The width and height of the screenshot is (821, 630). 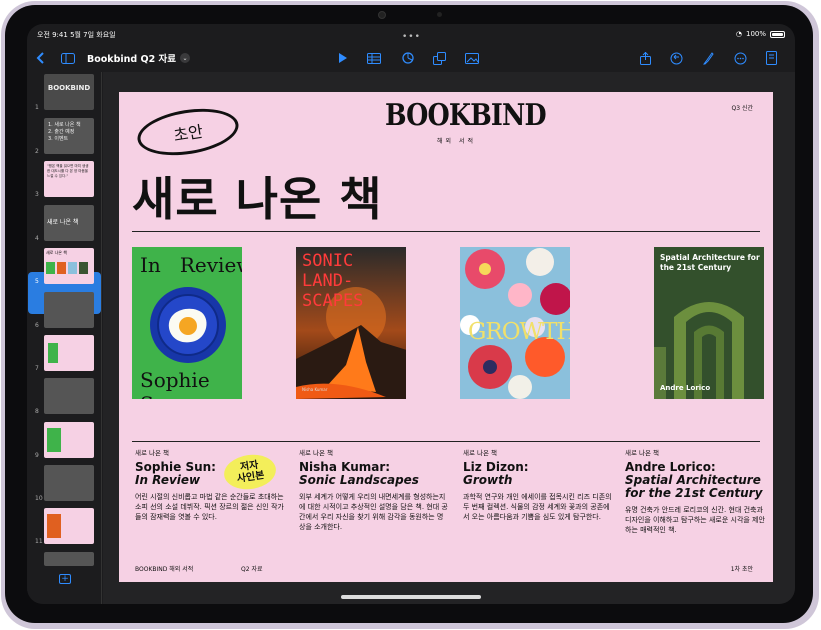 I want to click on cover-title: SONIC LAND- SCAPES, so click(x=333, y=281).